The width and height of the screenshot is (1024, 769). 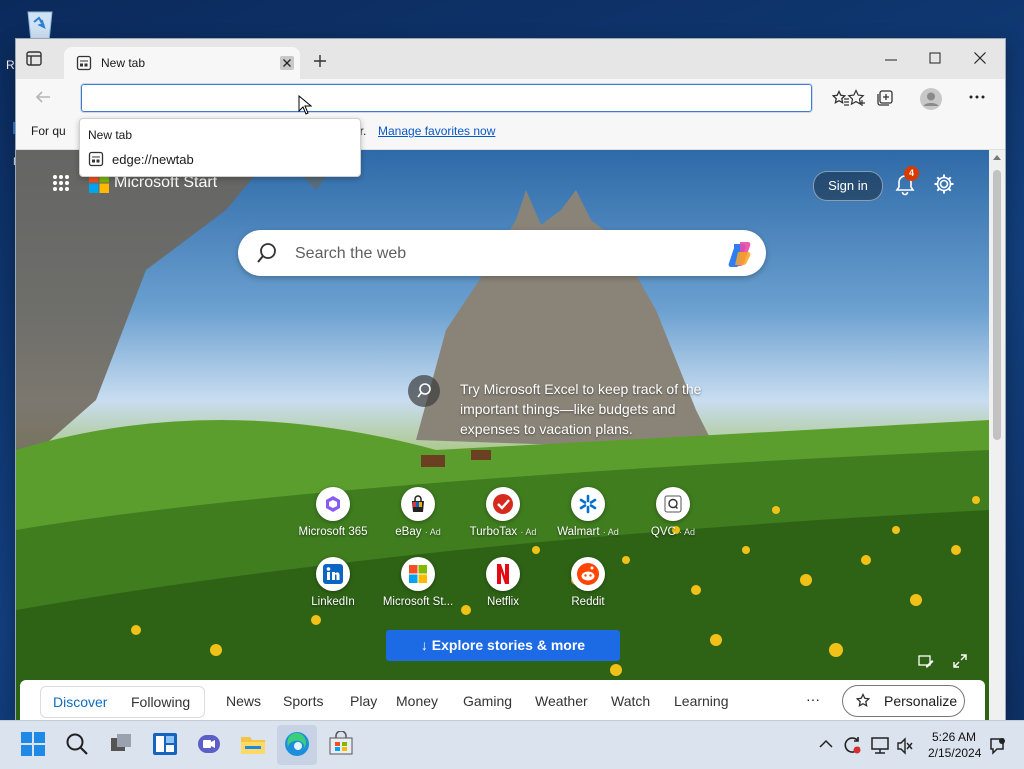 What do you see at coordinates (701, 701) in the screenshot?
I see `feed-tab-learning: Learning` at bounding box center [701, 701].